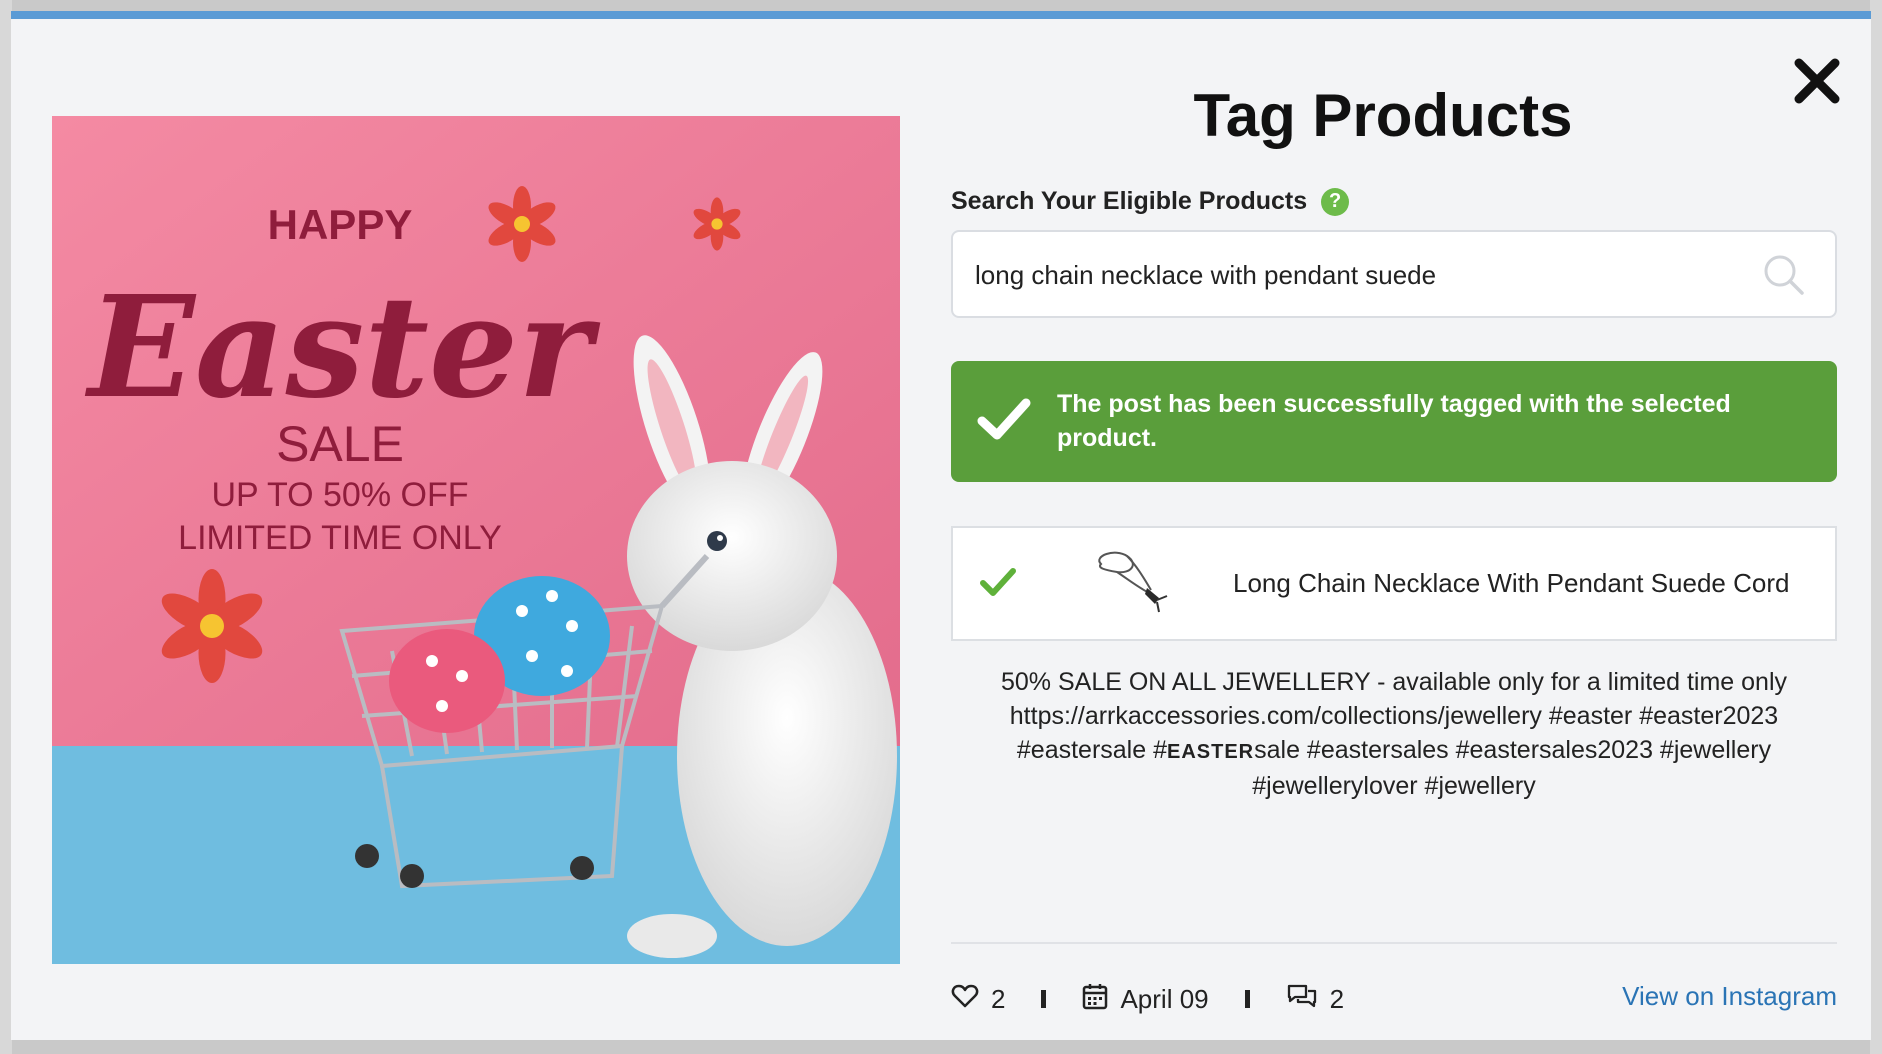 This screenshot has height=1054, width=1882. Describe the element at coordinates (1365, 275) in the screenshot. I see `search-input` at that location.